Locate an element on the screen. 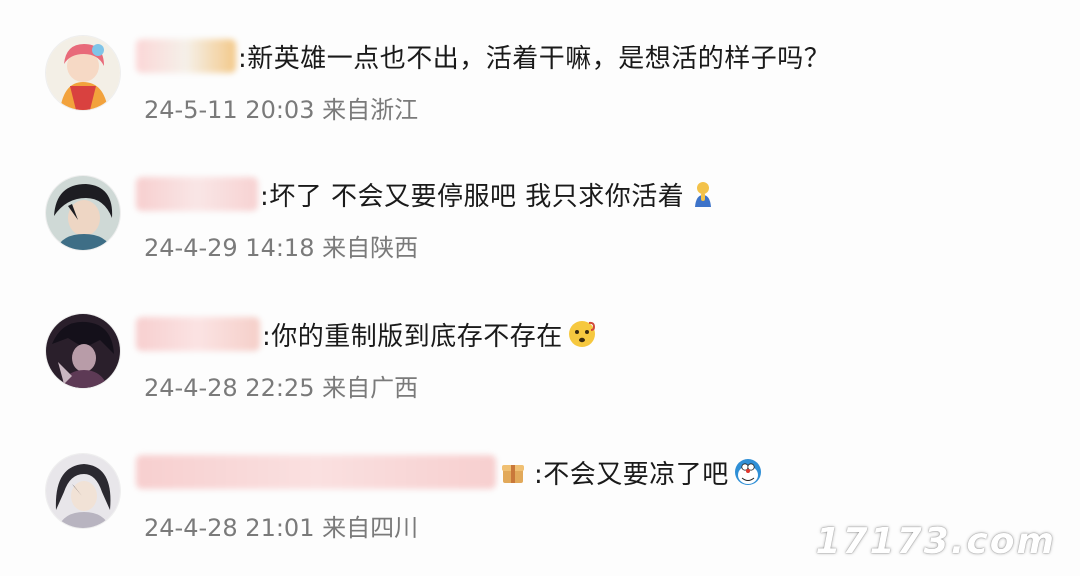  praying-figure-emoji-icon is located at coordinates (703, 194).